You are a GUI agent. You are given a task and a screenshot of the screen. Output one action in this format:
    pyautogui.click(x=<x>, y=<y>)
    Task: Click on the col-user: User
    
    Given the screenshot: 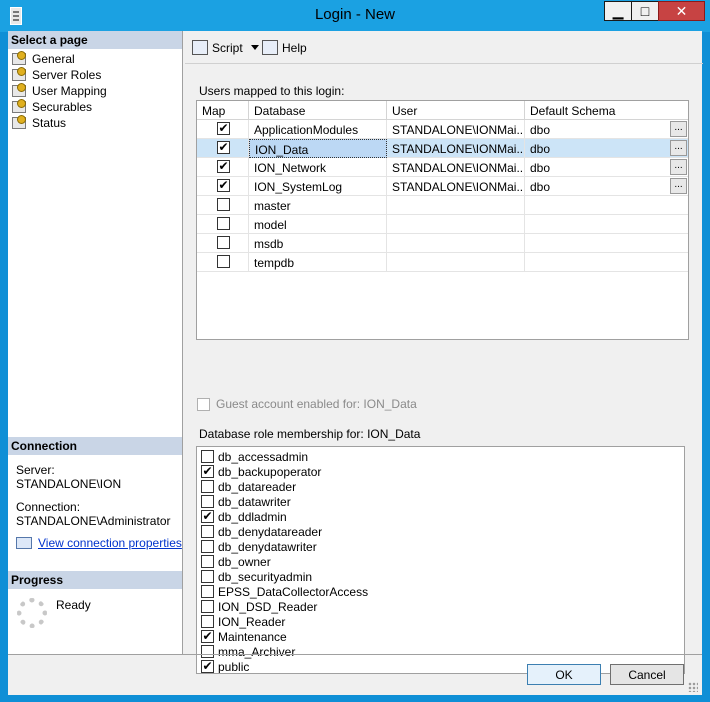 What is the action you would take?
    pyautogui.click(x=456, y=110)
    